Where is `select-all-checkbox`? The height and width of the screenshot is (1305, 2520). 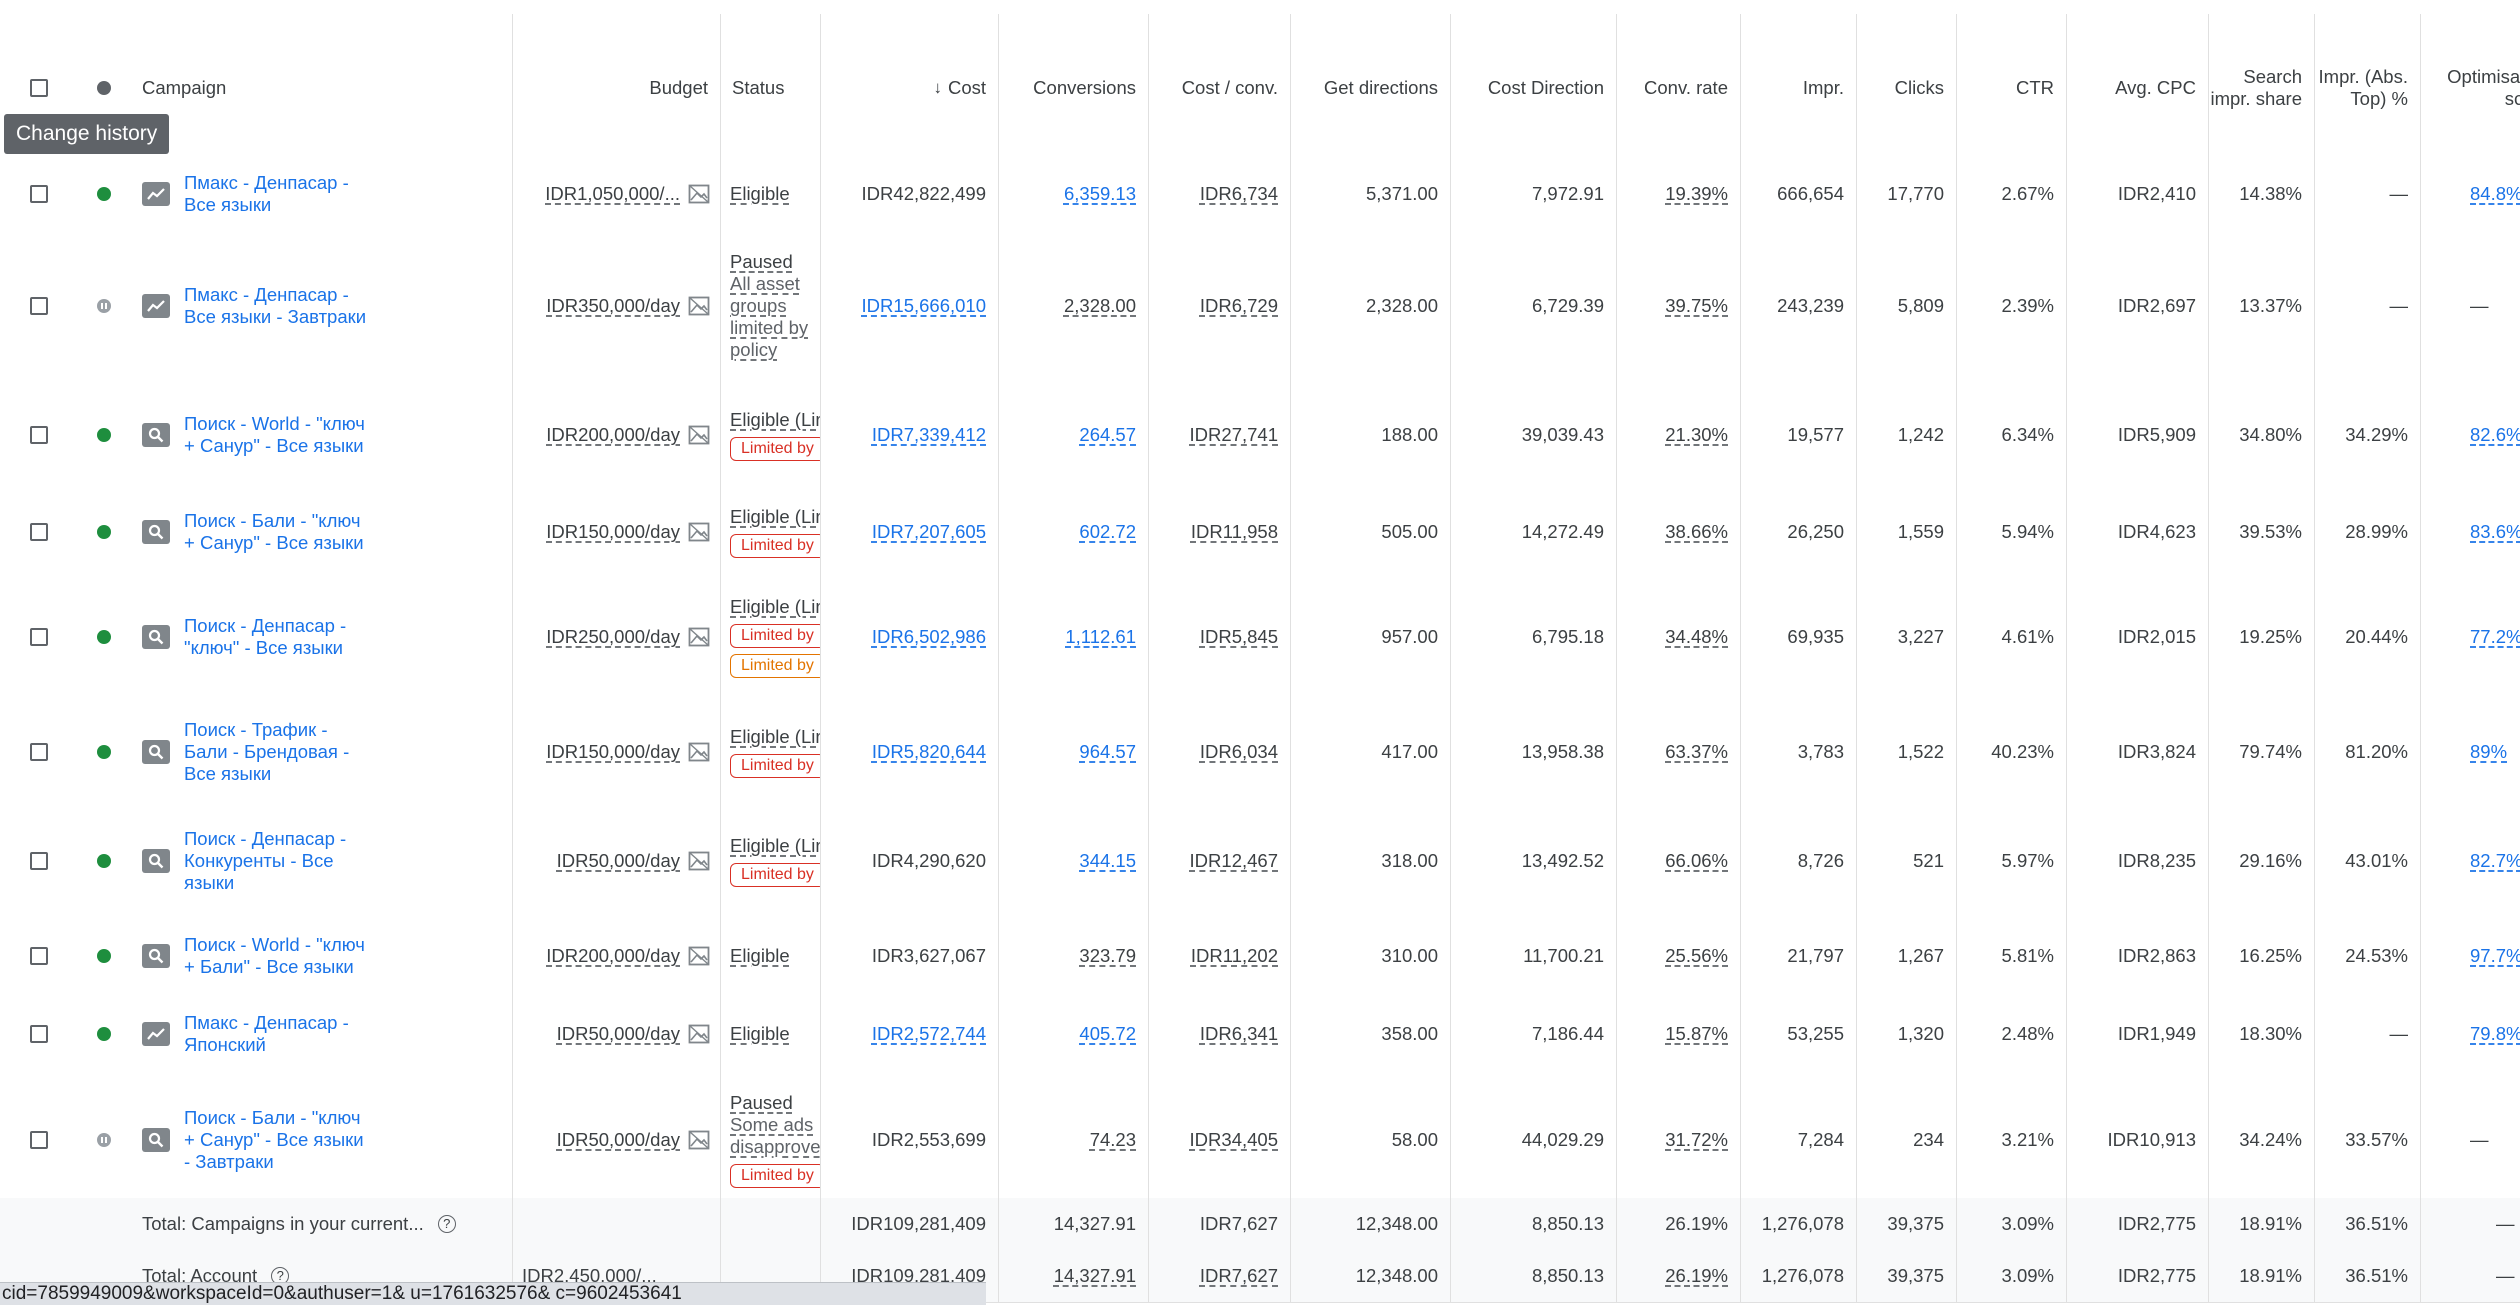
select-all-checkbox is located at coordinates (39, 88).